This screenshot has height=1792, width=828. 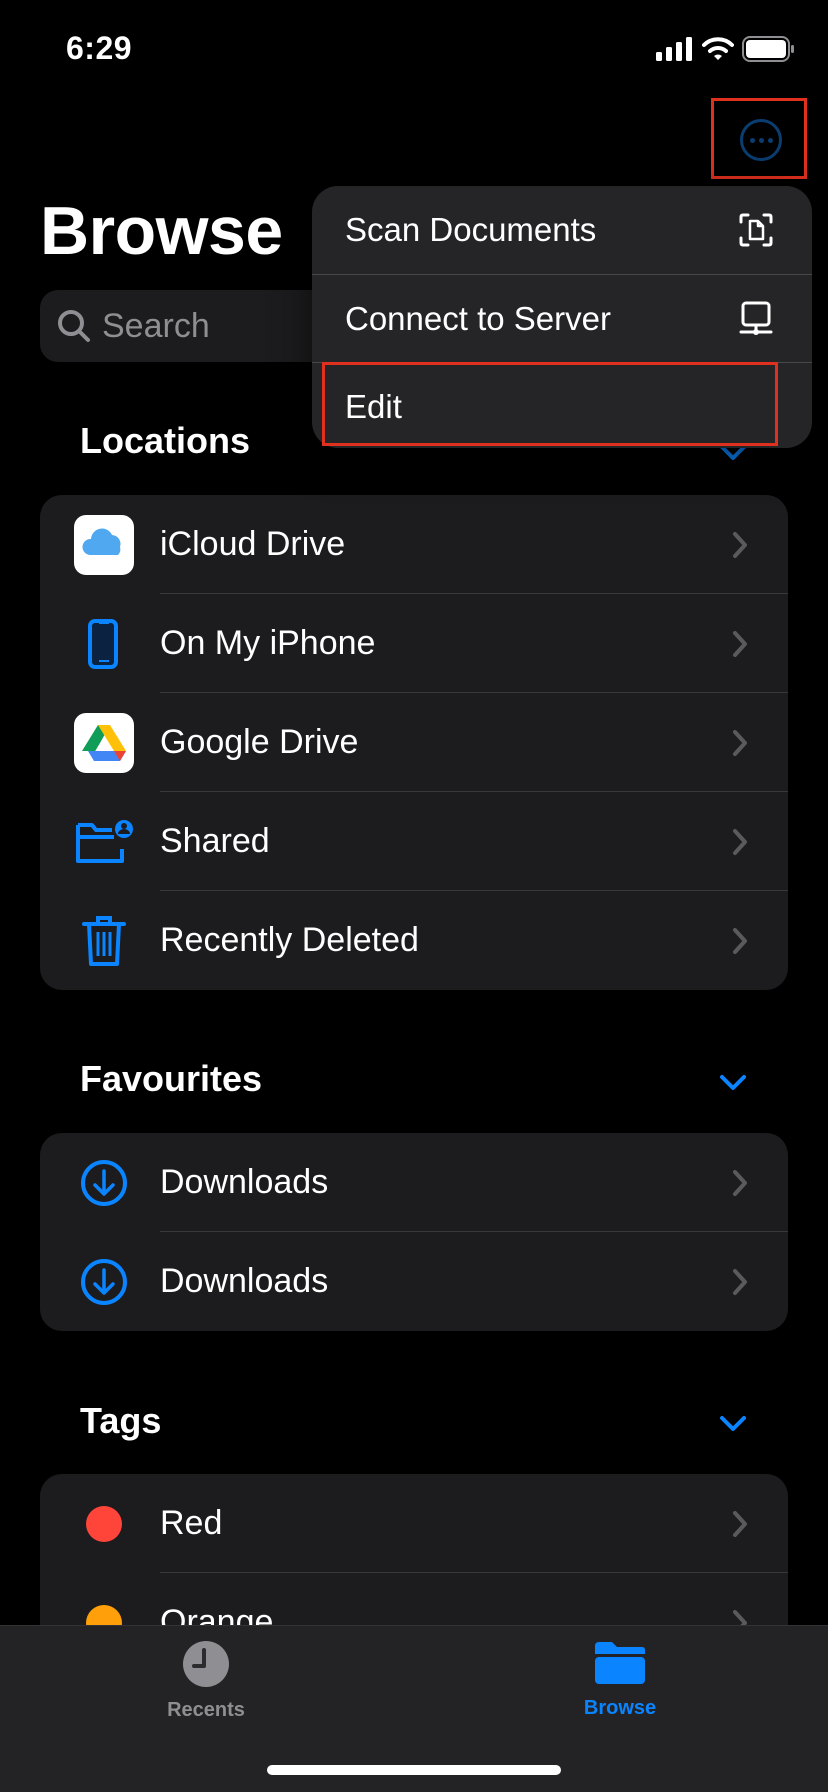 I want to click on list-item-shared: Shared, so click(x=414, y=841).